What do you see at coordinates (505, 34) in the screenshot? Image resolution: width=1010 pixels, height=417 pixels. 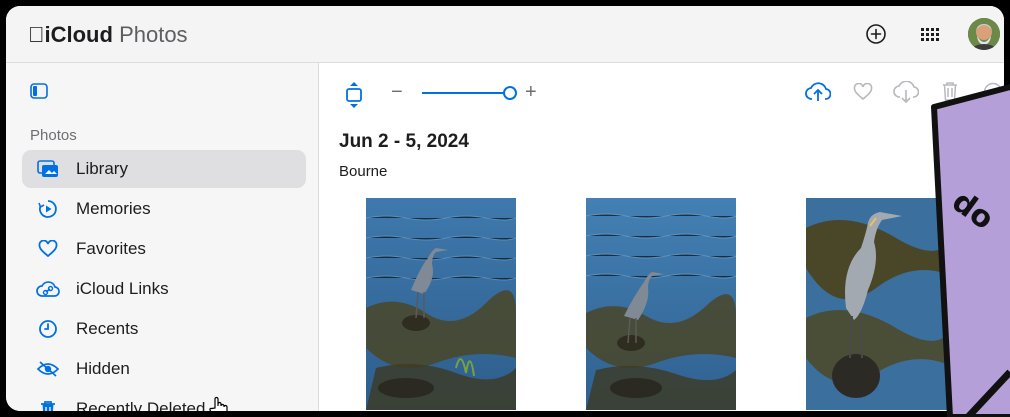 I see `title-bar: iCloud Photos` at bounding box center [505, 34].